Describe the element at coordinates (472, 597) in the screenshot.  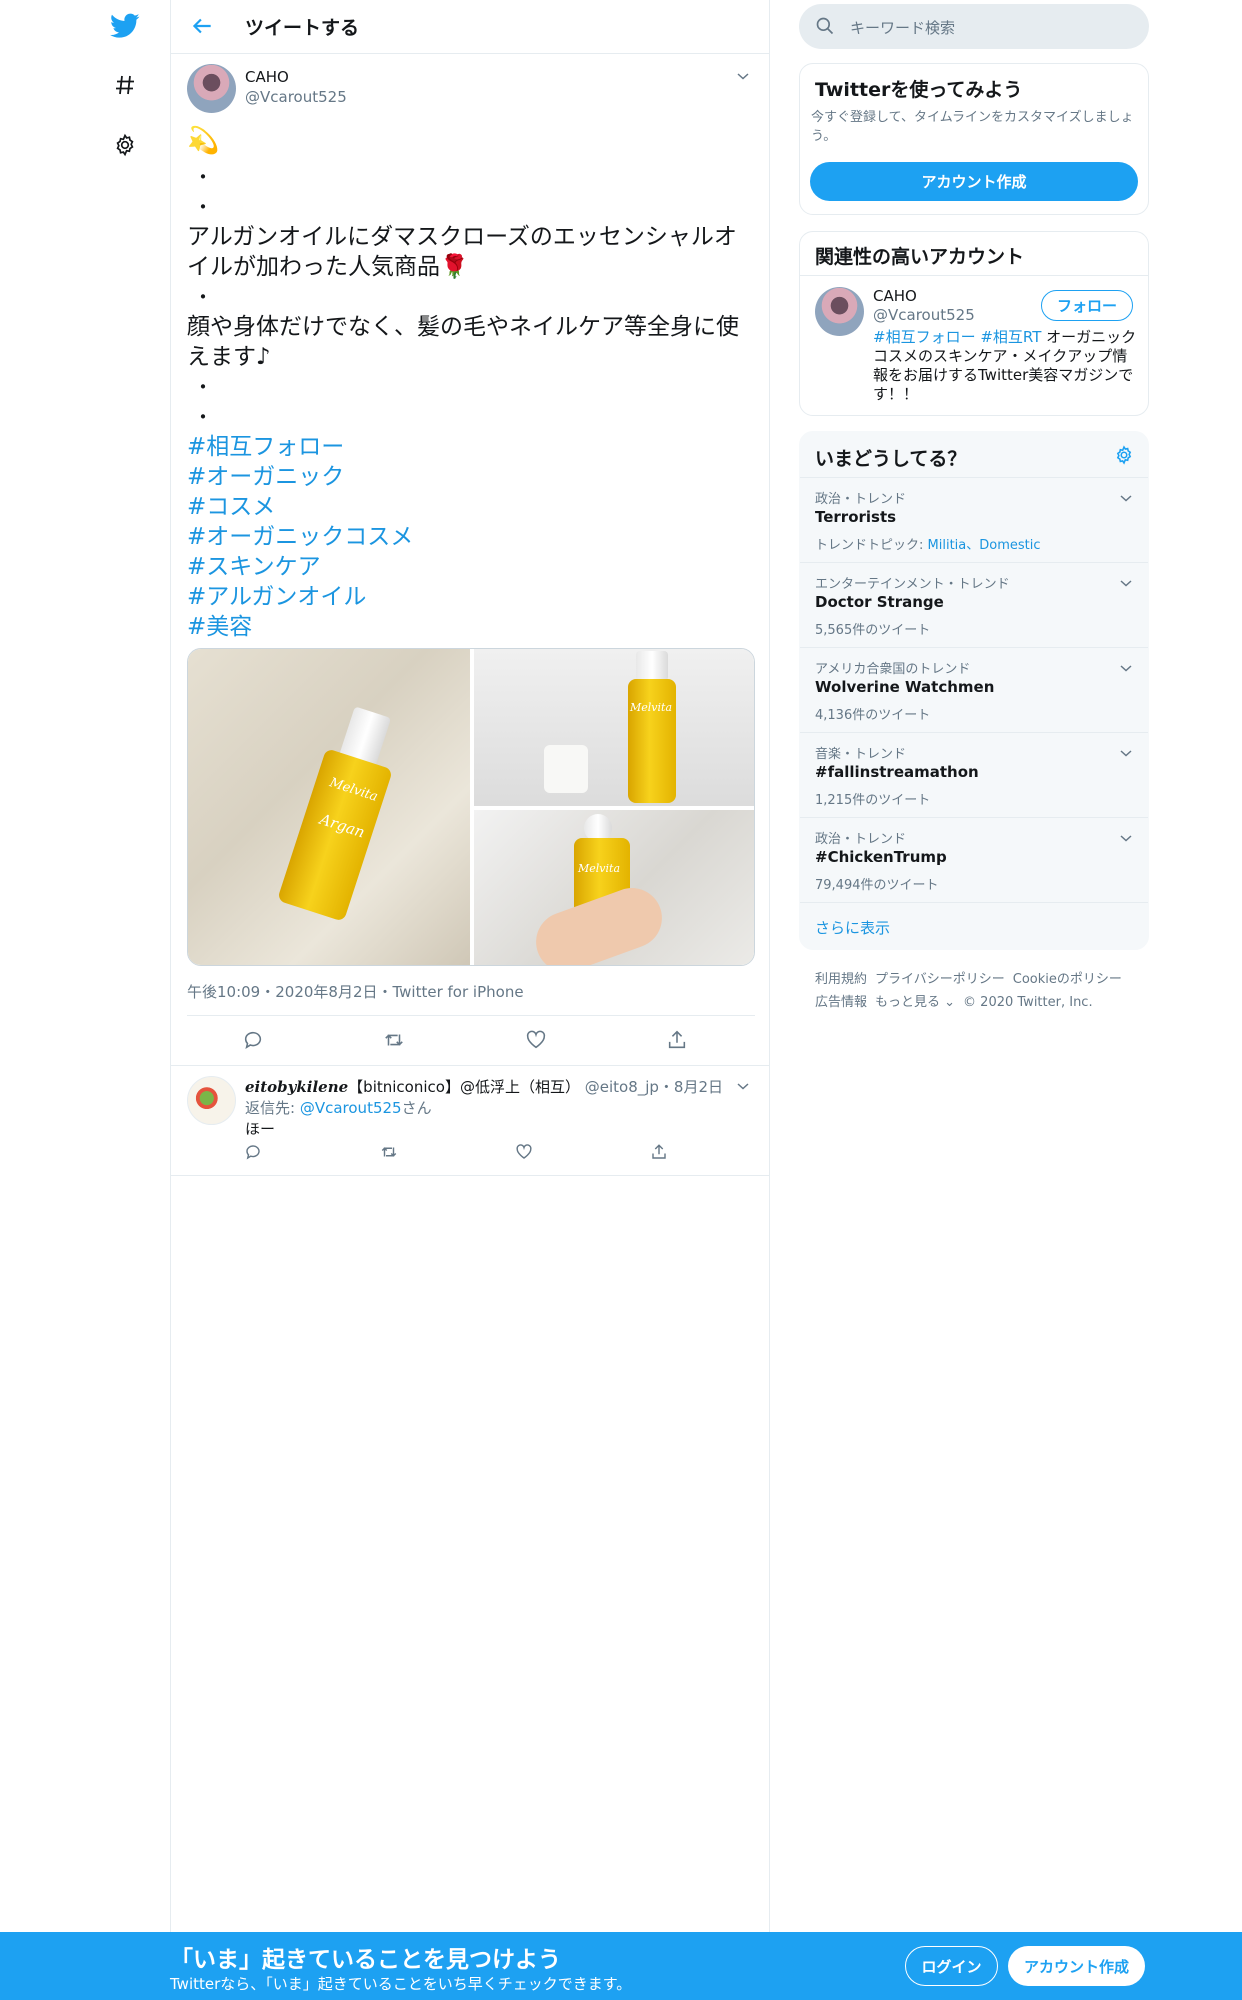
I see `hashtag-link: #アルガンオイル` at that location.